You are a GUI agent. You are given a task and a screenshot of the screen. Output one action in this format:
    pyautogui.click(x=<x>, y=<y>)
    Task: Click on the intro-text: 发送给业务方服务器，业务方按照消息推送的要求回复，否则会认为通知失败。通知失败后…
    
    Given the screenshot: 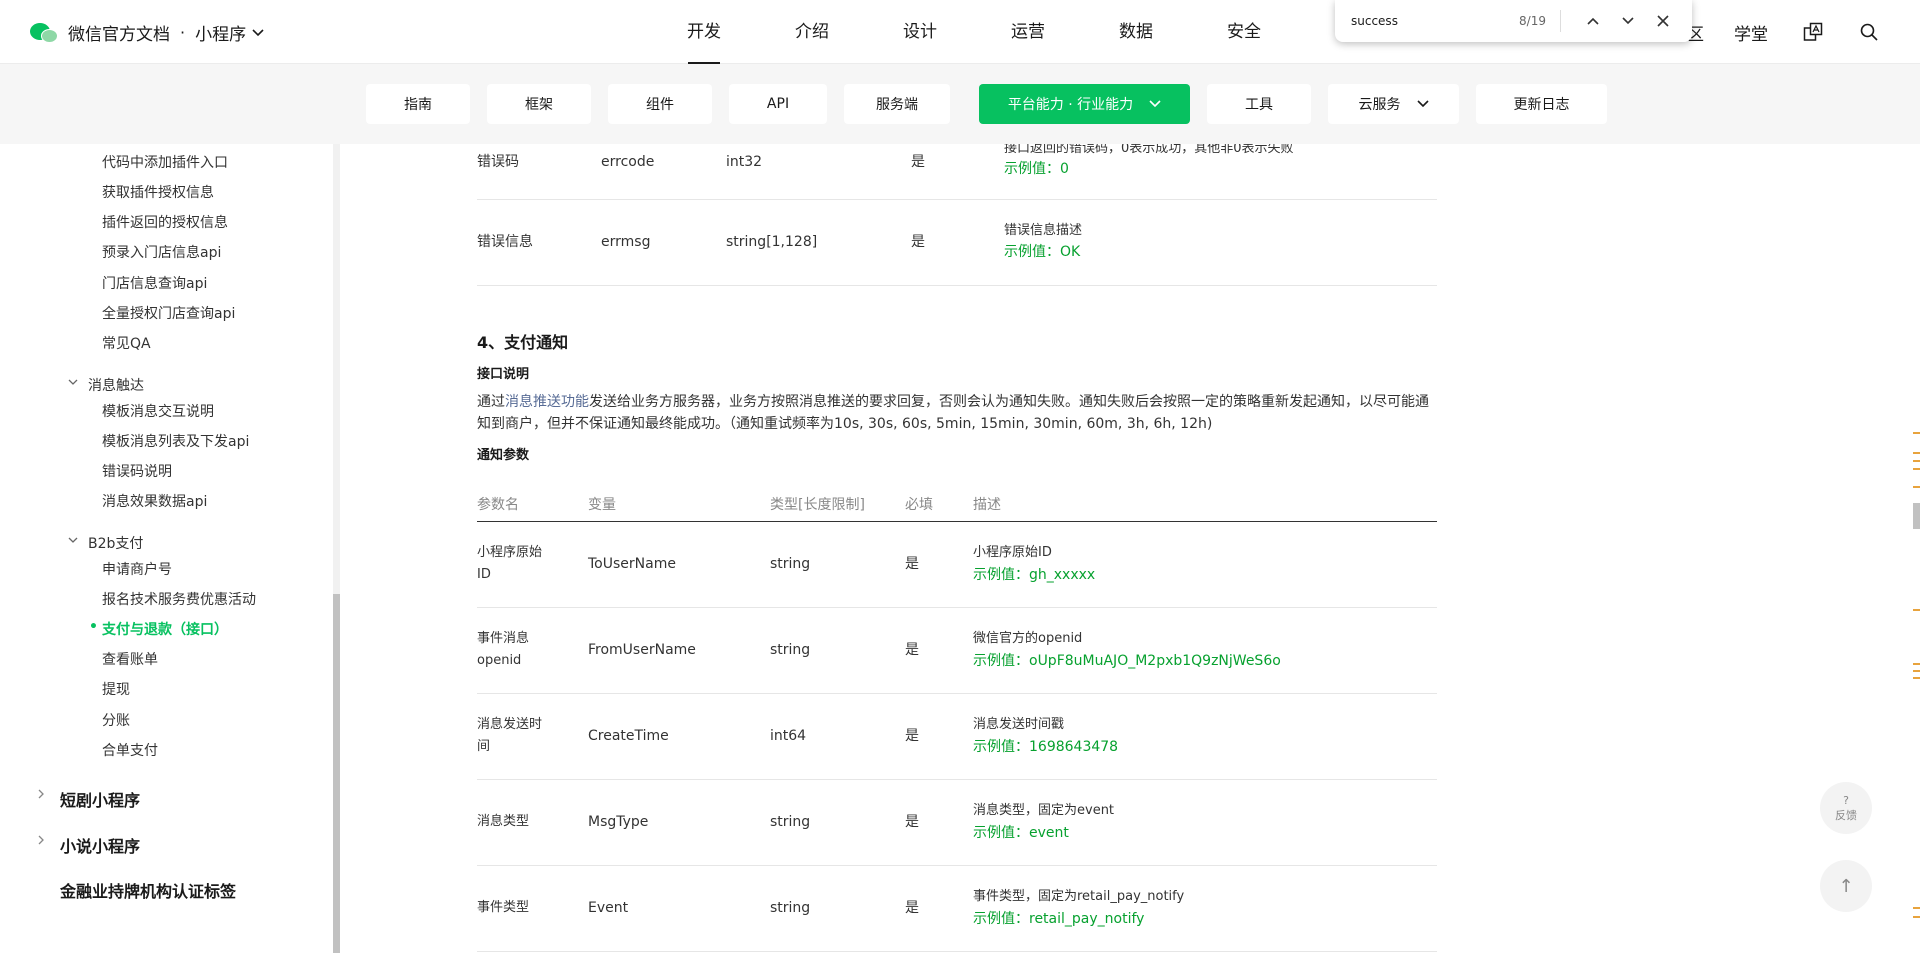 What is the action you would take?
    pyautogui.click(x=1009, y=402)
    